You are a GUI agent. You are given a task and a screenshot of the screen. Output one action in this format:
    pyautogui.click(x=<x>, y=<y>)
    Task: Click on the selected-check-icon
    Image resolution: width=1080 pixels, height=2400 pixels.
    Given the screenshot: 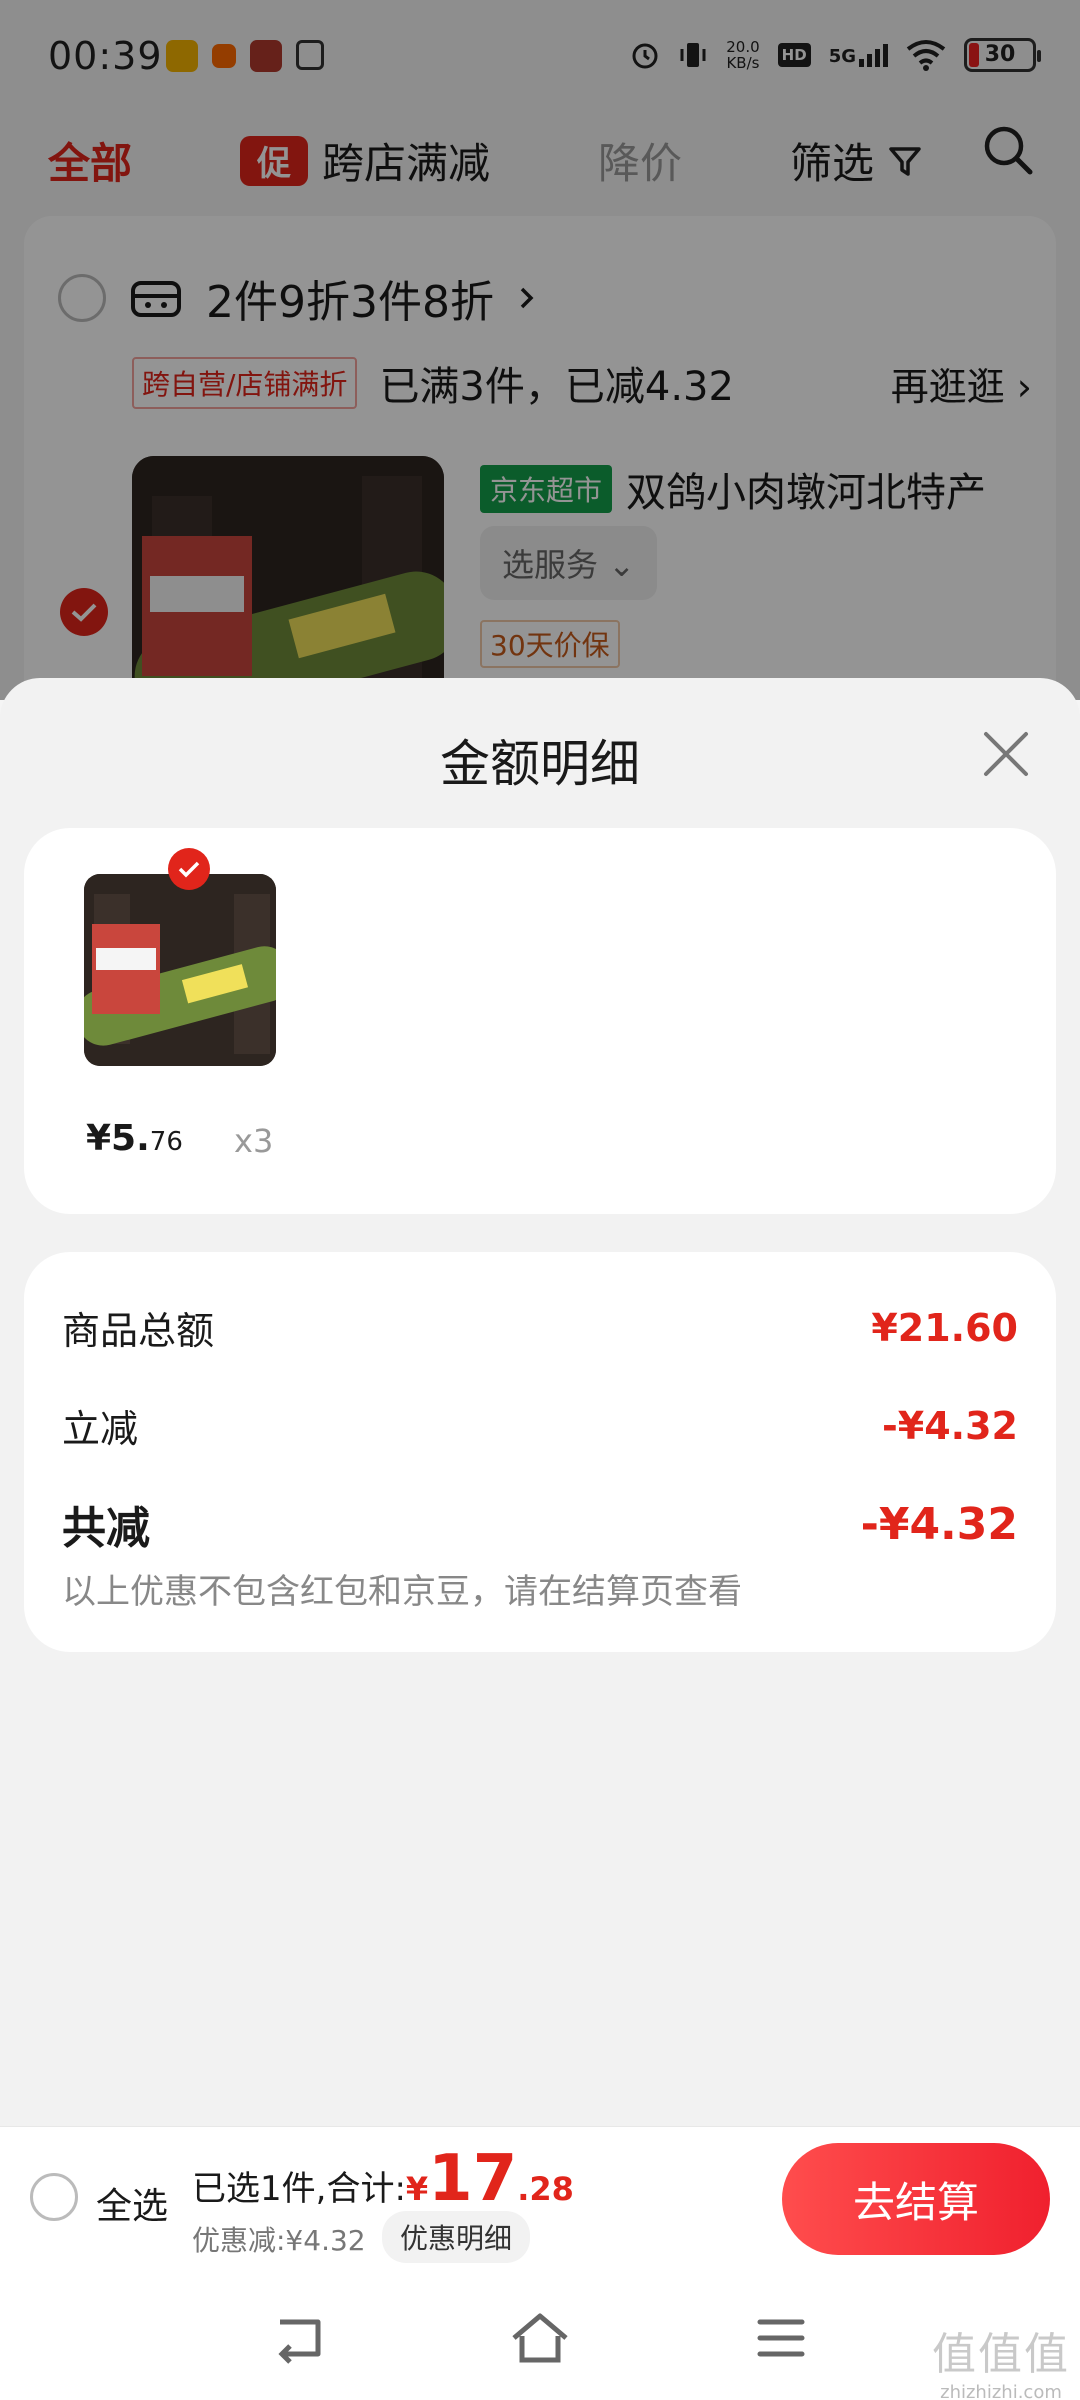 What is the action you would take?
    pyautogui.click(x=189, y=869)
    